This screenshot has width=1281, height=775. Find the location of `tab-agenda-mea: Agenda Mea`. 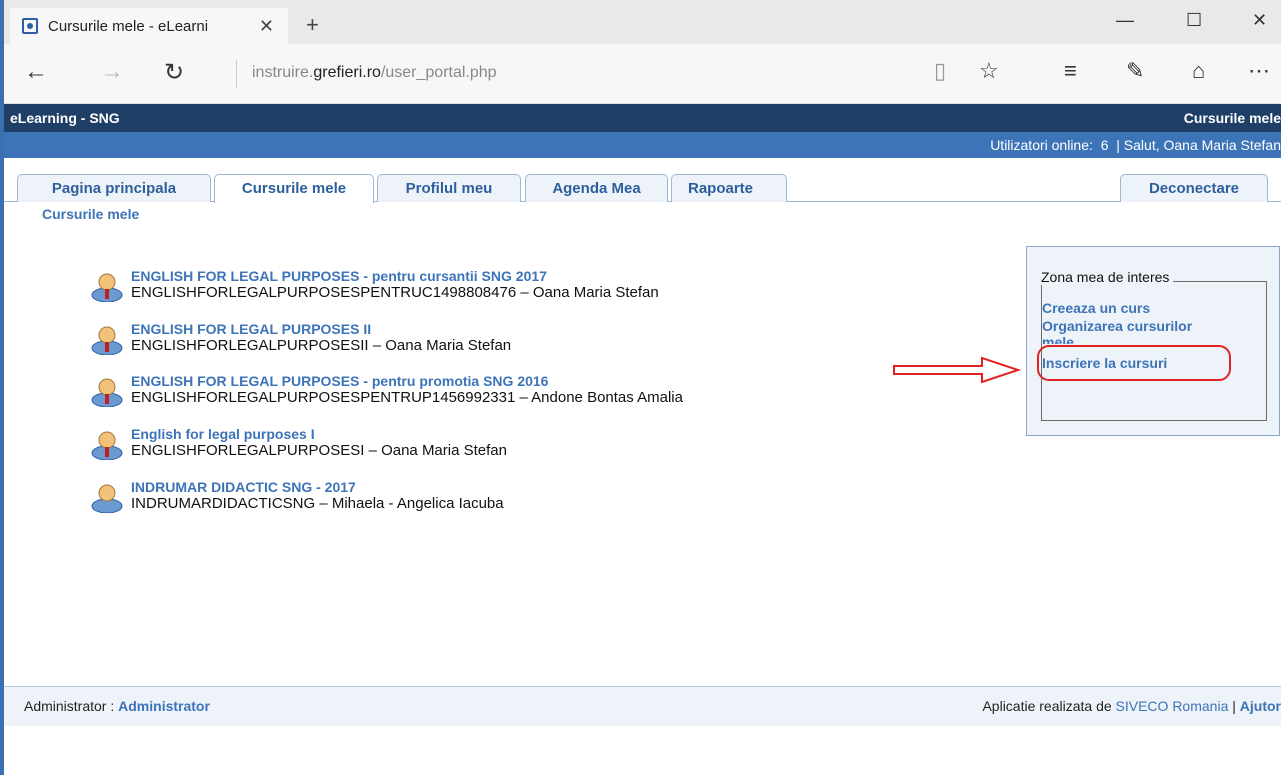

tab-agenda-mea: Agenda Mea is located at coordinates (596, 188).